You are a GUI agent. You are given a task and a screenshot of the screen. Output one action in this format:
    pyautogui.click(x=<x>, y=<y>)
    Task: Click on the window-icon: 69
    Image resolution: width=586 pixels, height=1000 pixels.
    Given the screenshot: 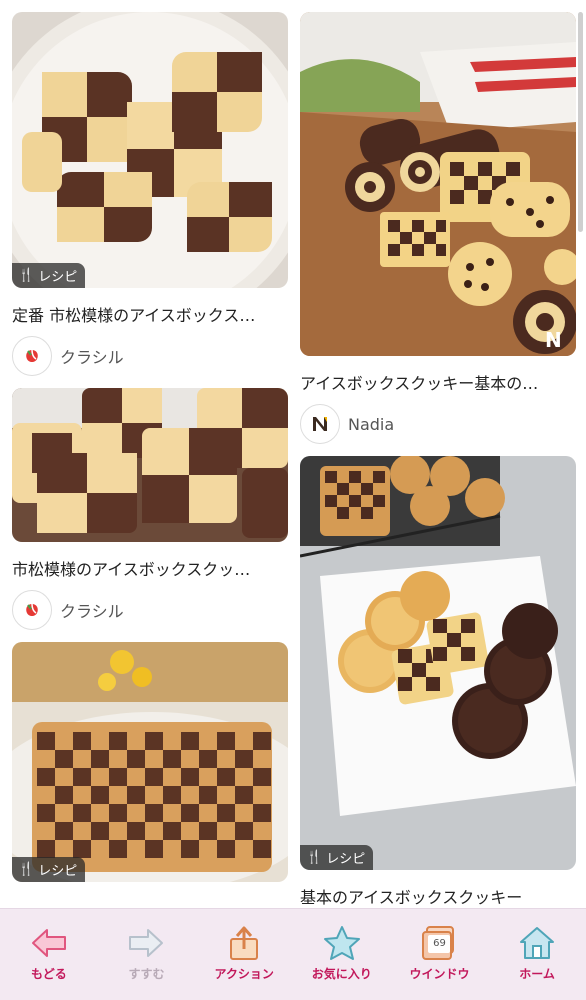 What is the action you would take?
    pyautogui.click(x=439, y=943)
    